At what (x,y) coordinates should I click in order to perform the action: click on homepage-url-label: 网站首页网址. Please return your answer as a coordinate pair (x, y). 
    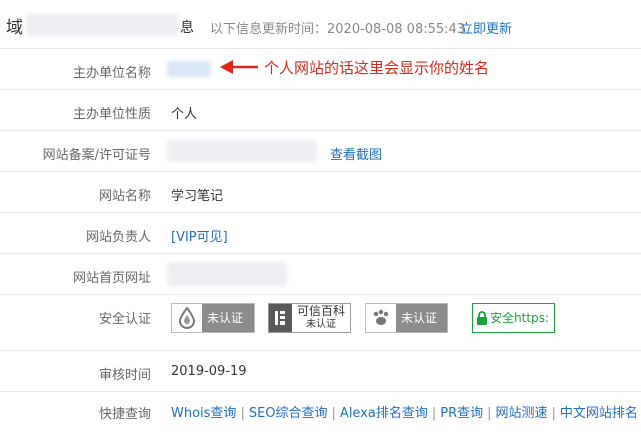
    Looking at the image, I should click on (111, 278).